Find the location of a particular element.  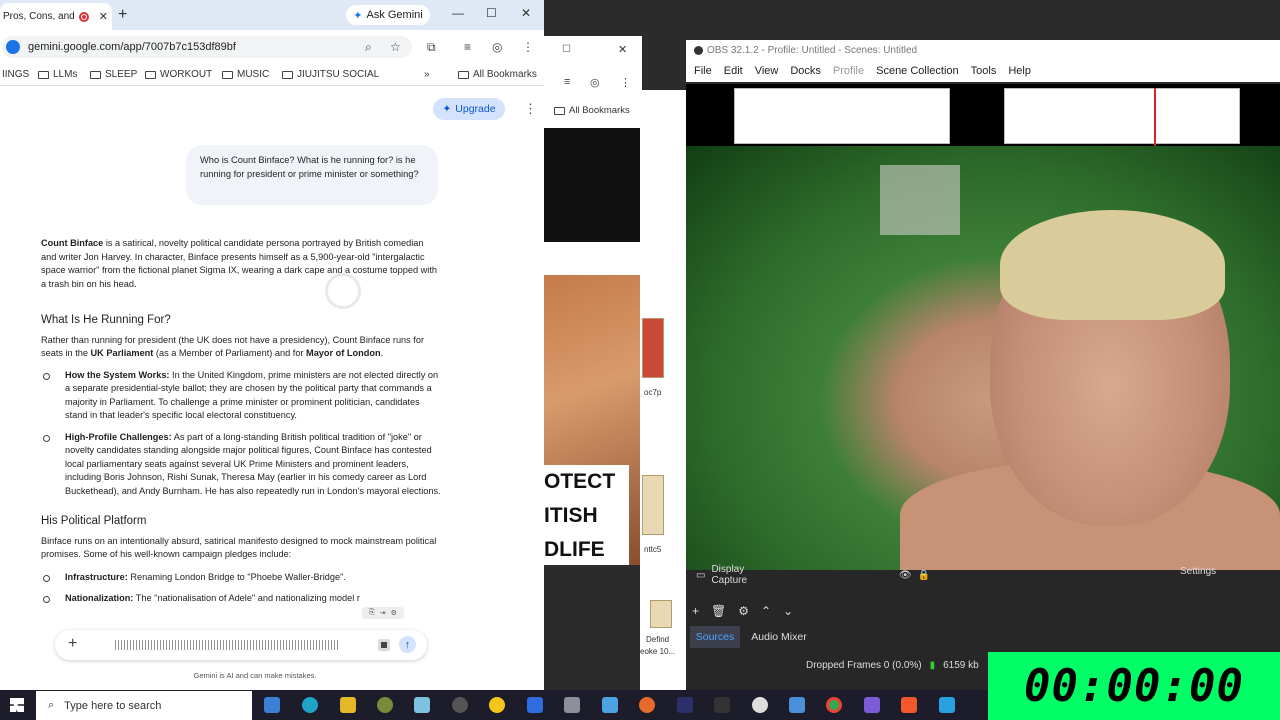

task-view-icon is located at coordinates (272, 705).